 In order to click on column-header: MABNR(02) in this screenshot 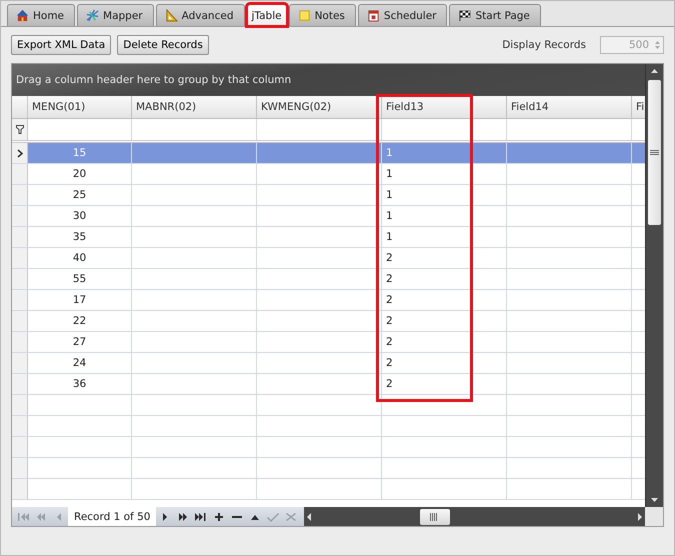, I will do `click(194, 107)`.